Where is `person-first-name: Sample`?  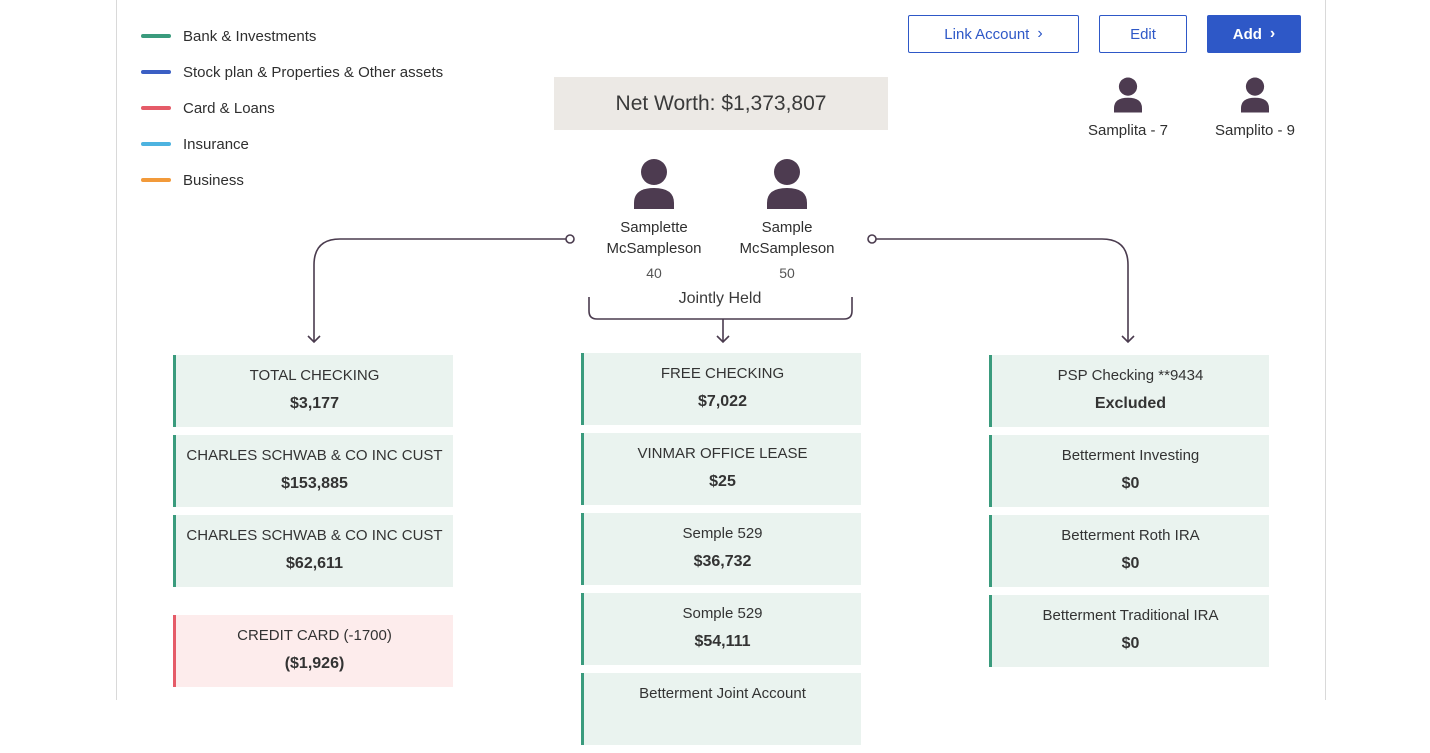 person-first-name: Sample is located at coordinates (787, 227).